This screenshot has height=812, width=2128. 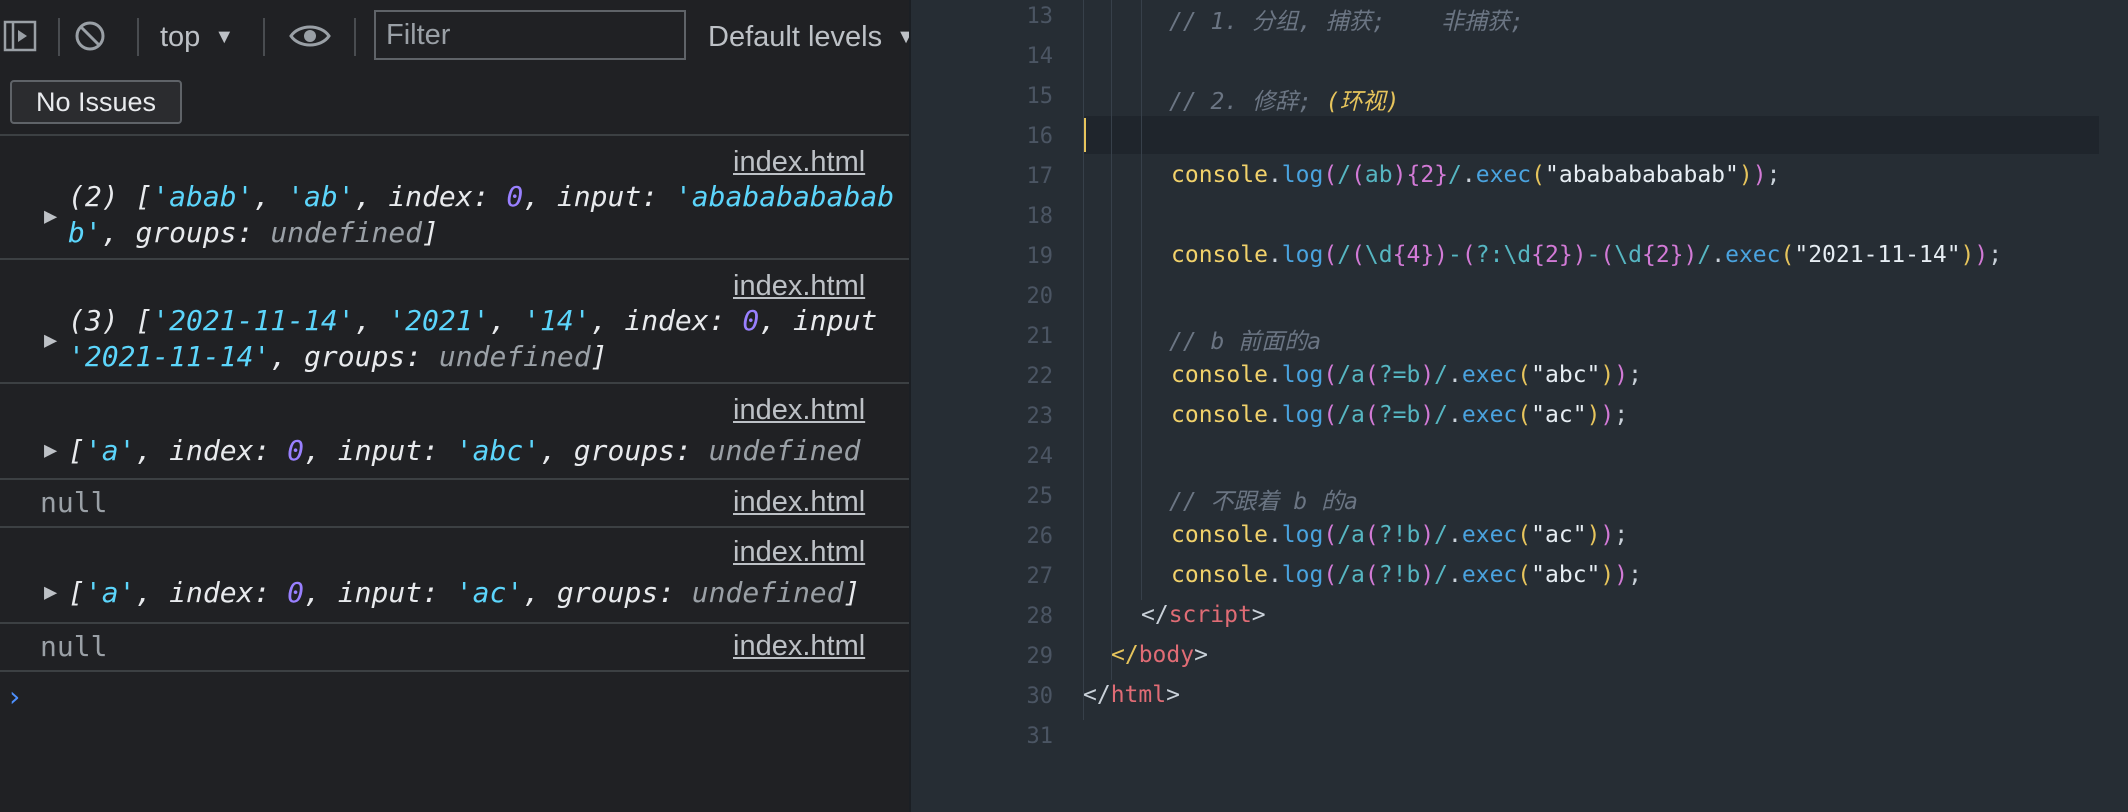 I want to click on line-number: 24, so click(x=1040, y=456).